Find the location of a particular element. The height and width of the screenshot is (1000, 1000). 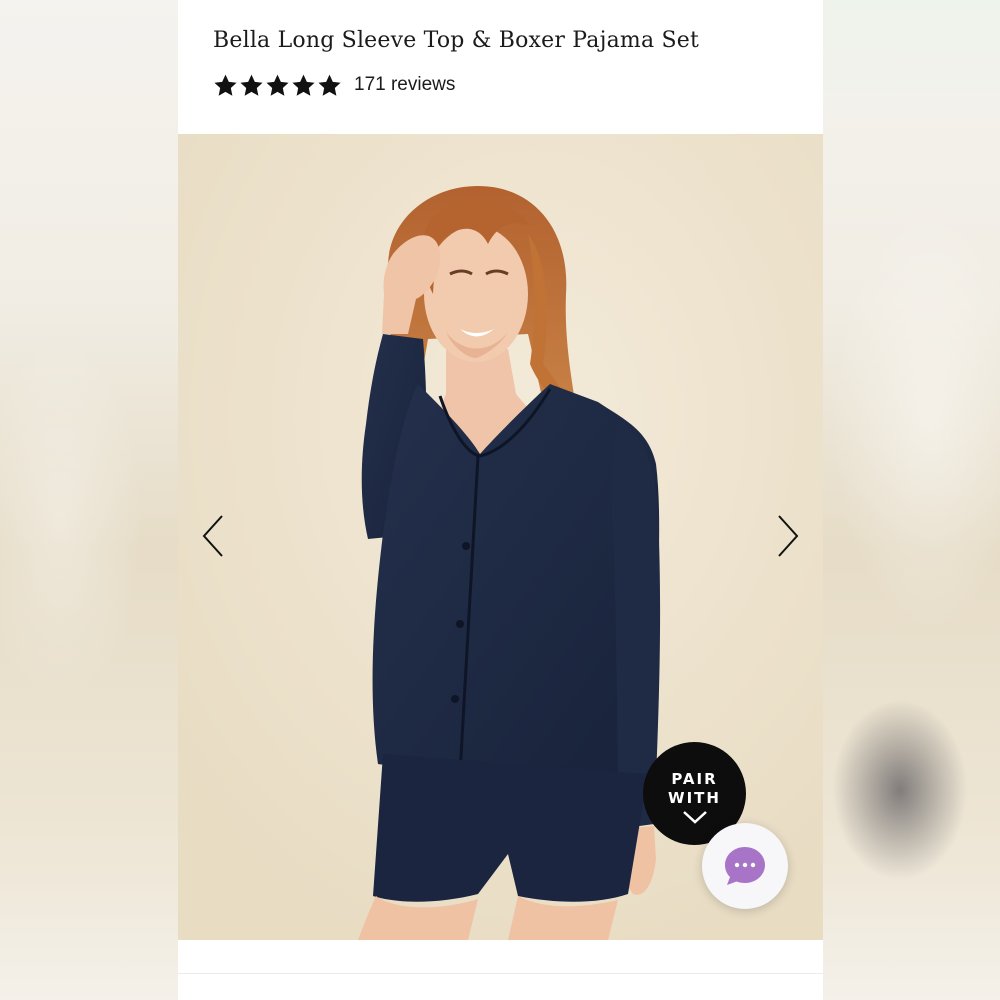

rating-row: 171 reviews is located at coordinates (334, 85).